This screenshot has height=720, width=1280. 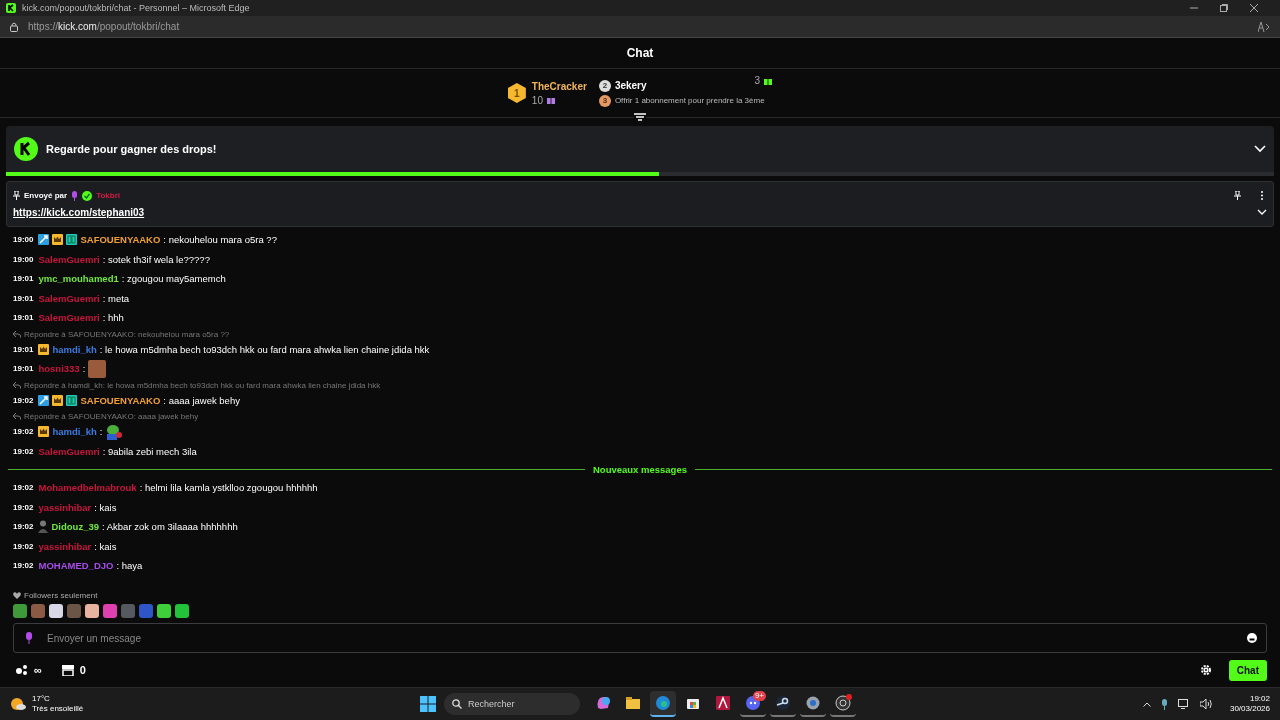 I want to click on minimize-icon, so click(x=1194, y=8).